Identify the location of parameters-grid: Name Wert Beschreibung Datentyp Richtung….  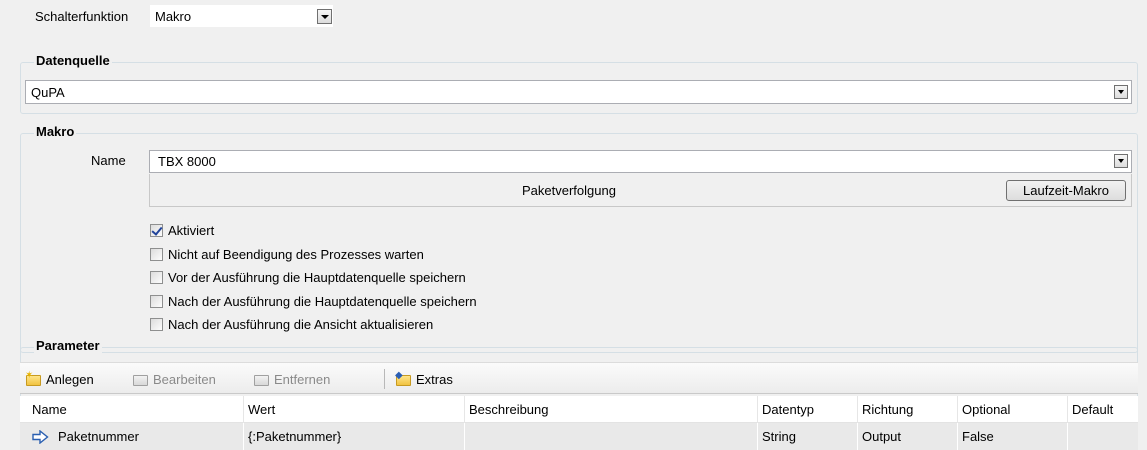
(579, 423).